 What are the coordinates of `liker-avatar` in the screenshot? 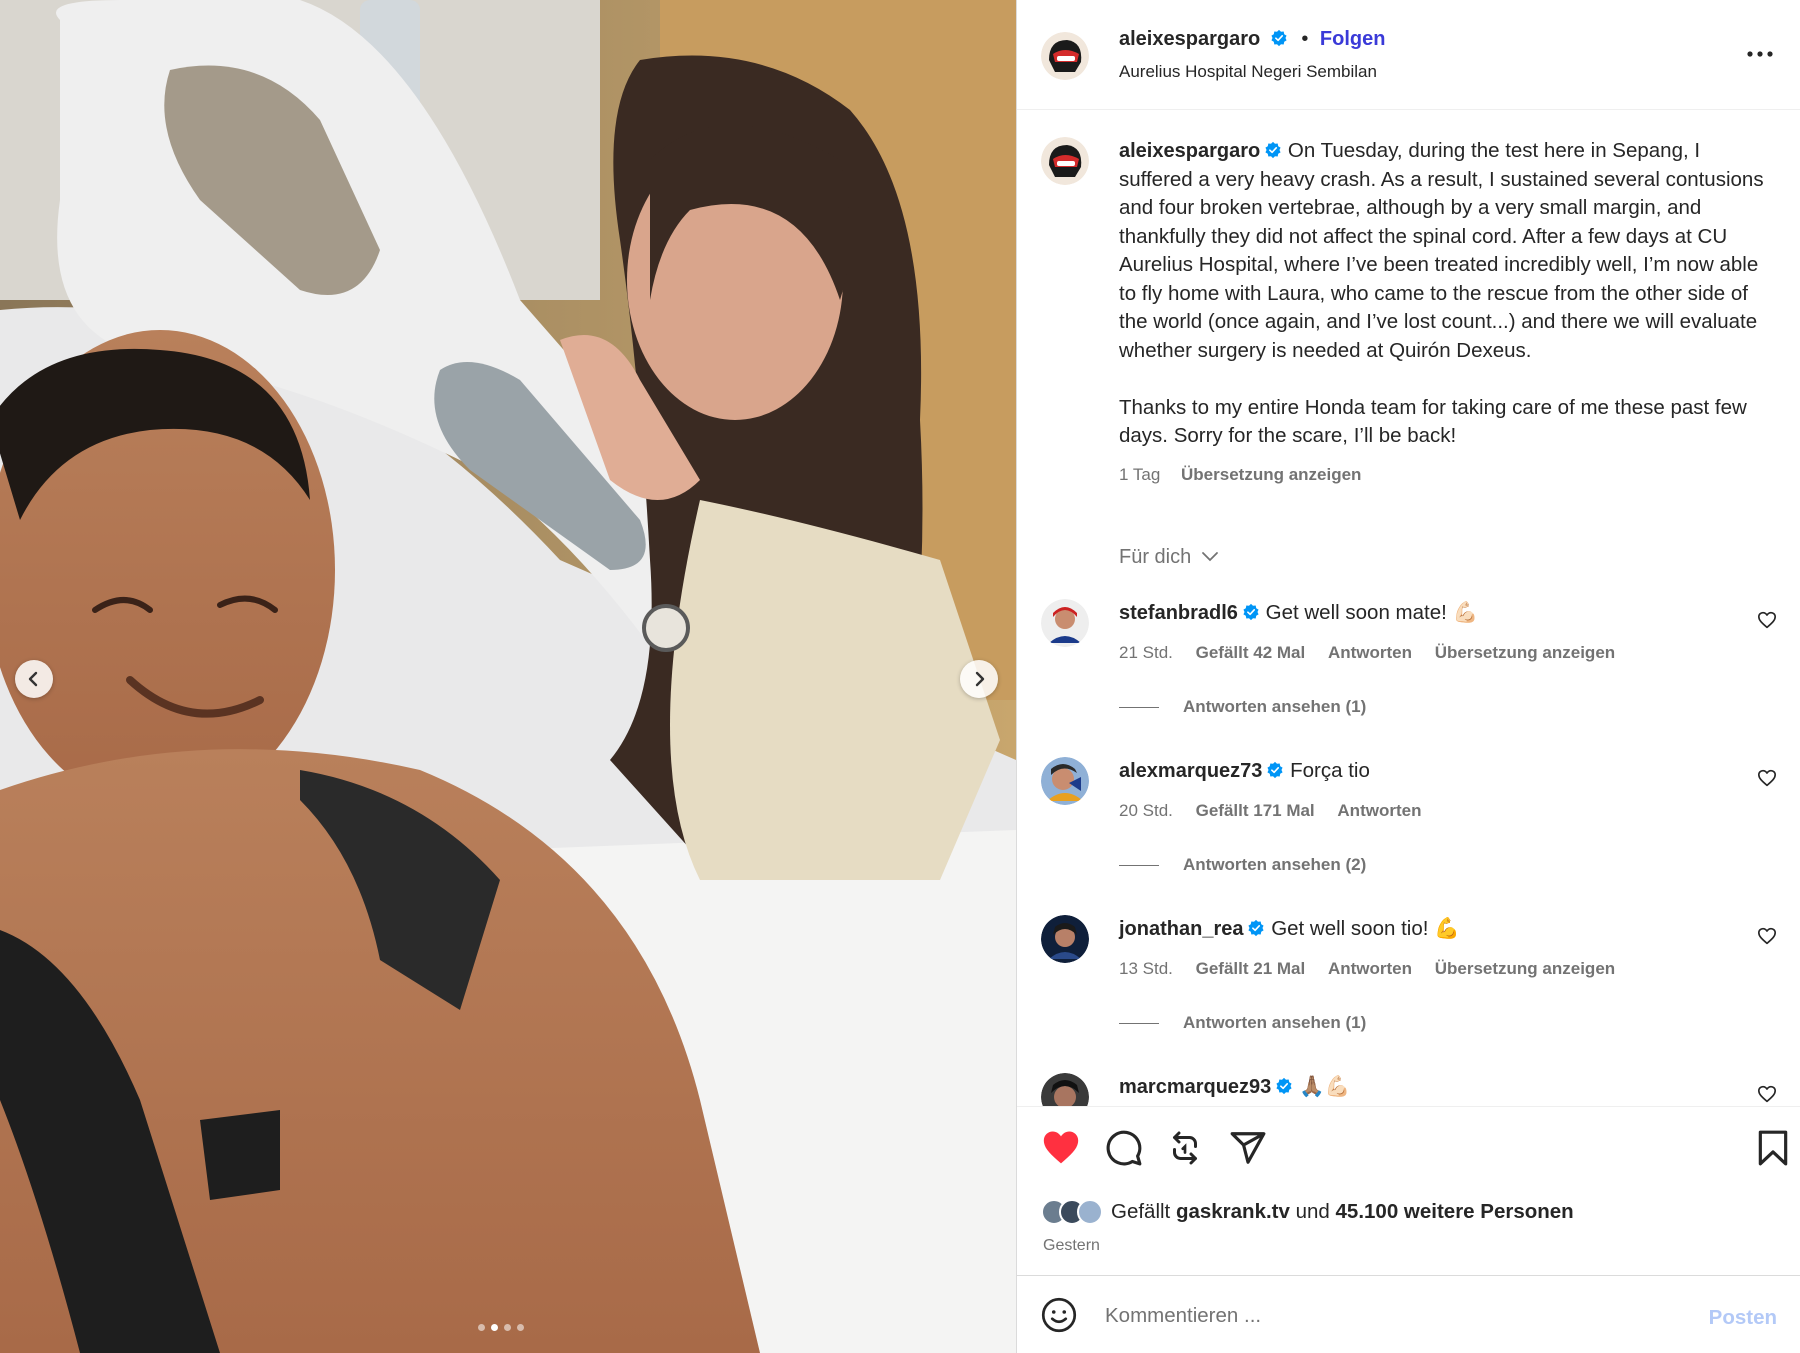 It's located at (1090, 1212).